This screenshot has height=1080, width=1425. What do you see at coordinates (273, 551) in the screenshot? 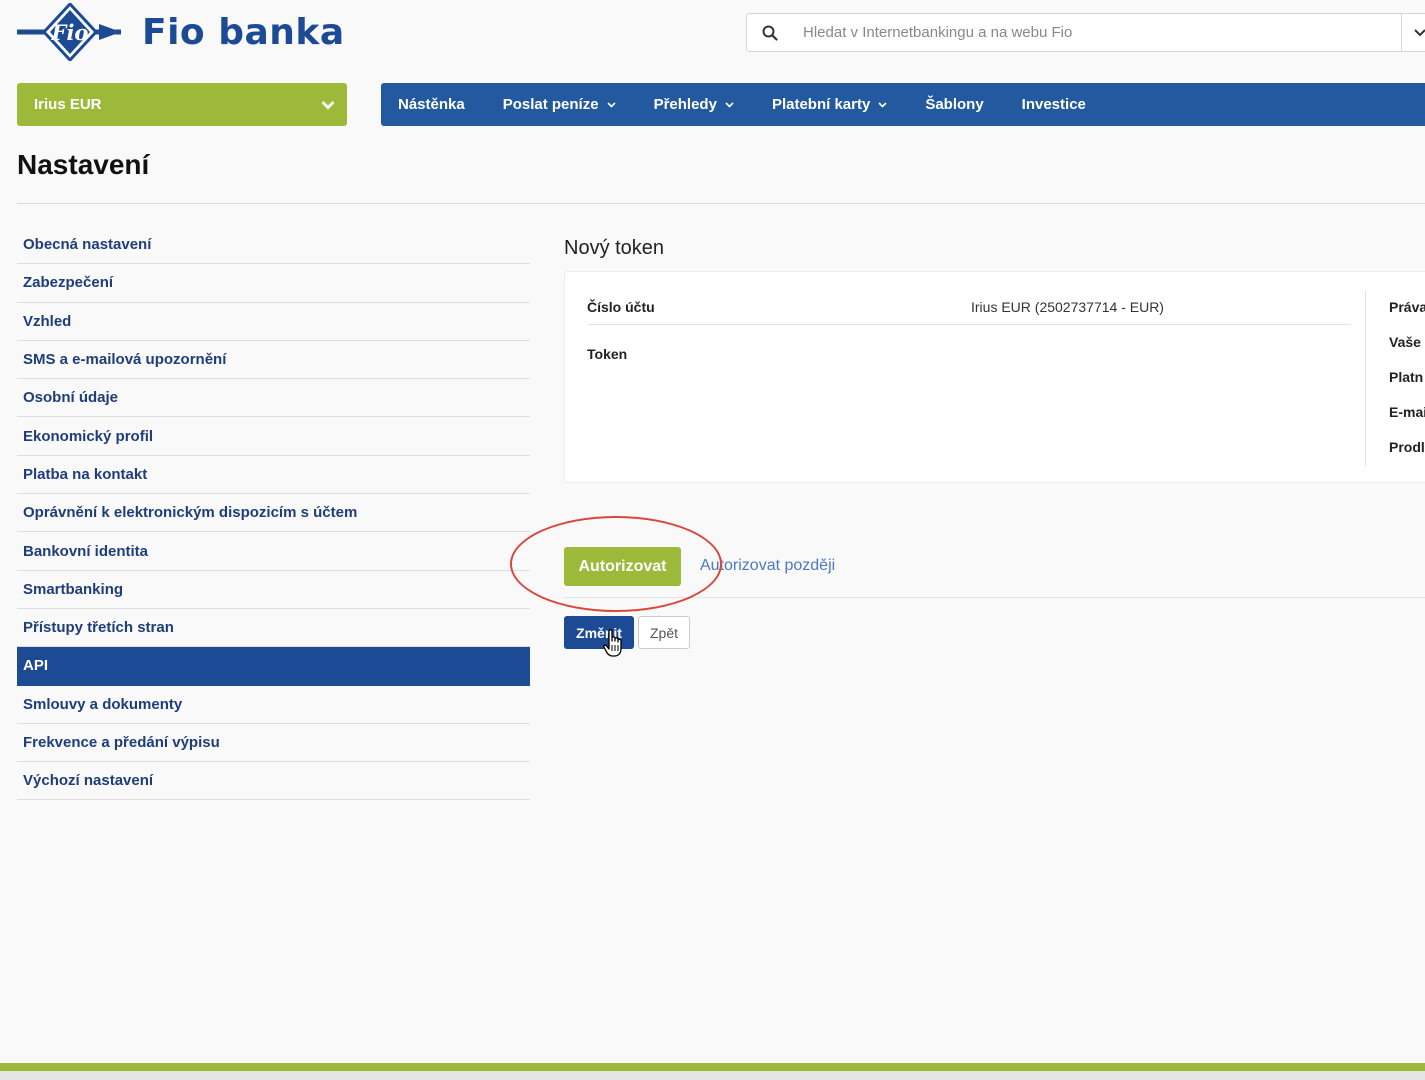
I see `sidebar-item-bankovni-identita: Bankovní identita` at bounding box center [273, 551].